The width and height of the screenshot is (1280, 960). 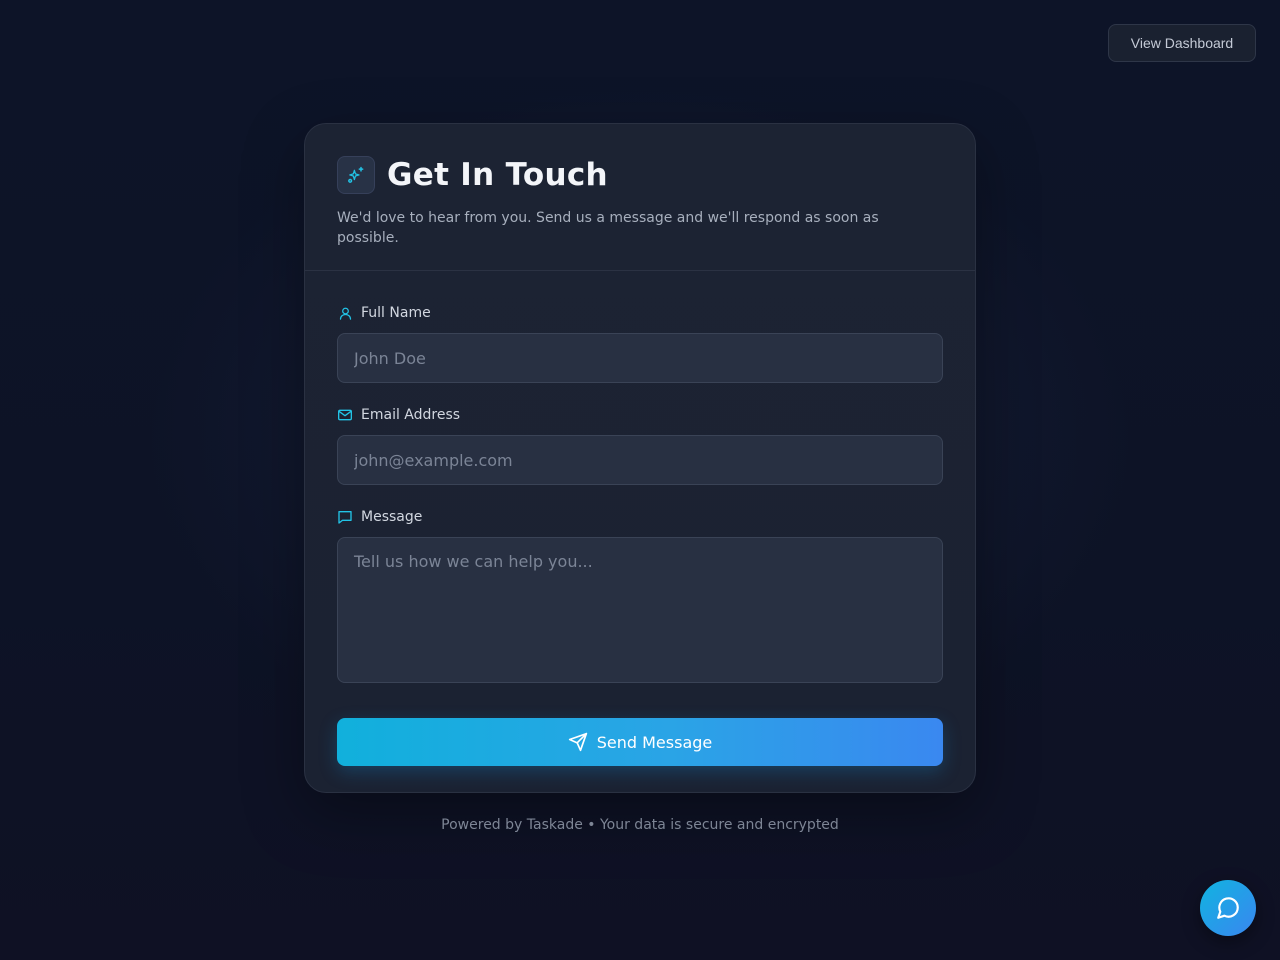 I want to click on email-label-row: Email Address, so click(x=640, y=415).